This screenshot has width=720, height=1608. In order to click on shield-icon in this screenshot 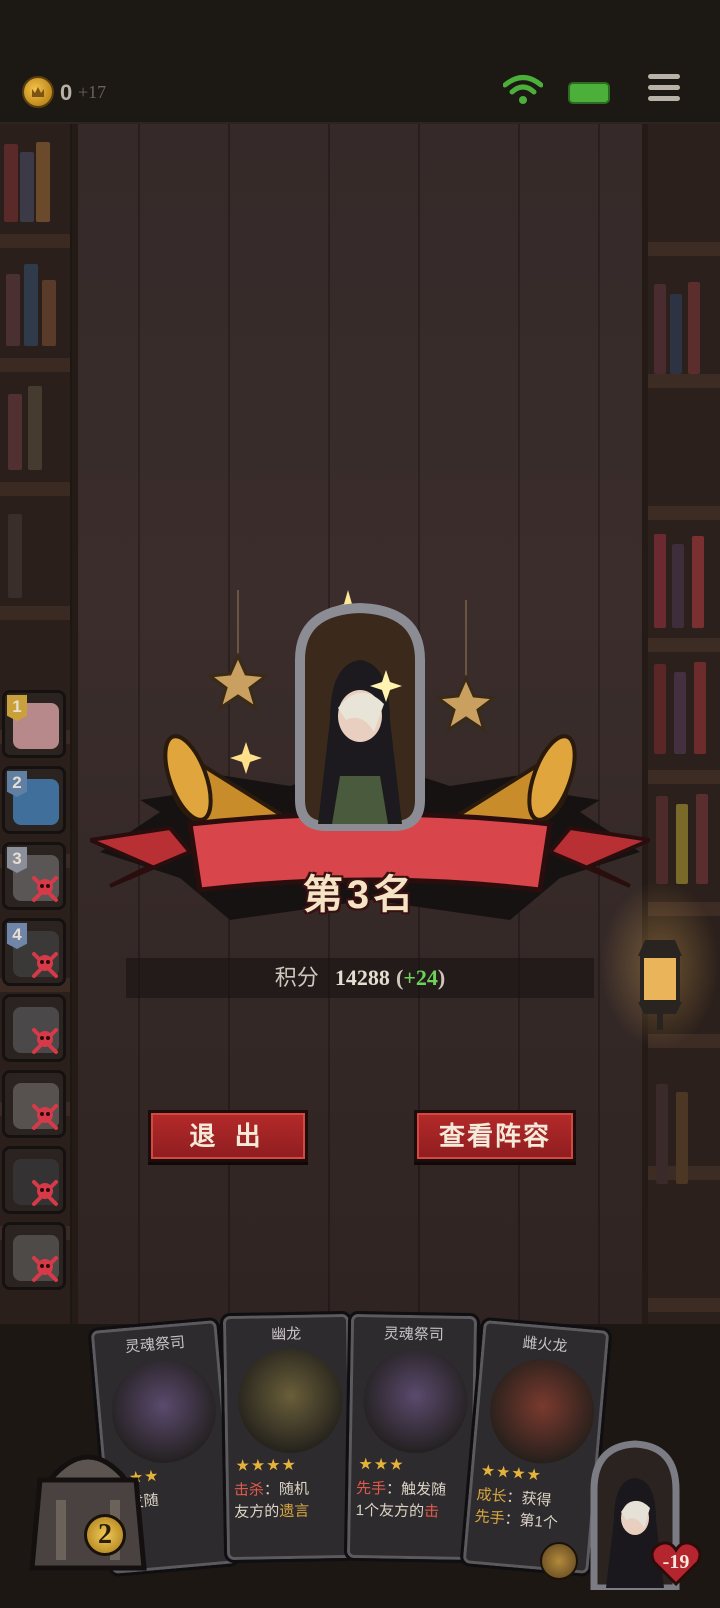, I will do `click(559, 1561)`.